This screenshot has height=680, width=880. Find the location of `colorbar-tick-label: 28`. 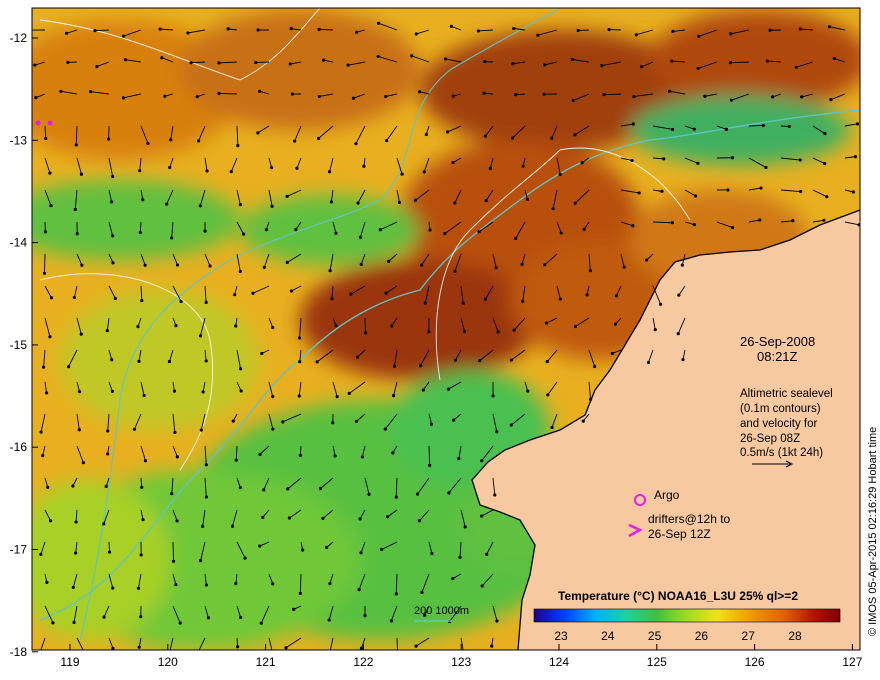

colorbar-tick-label: 28 is located at coordinates (795, 636).